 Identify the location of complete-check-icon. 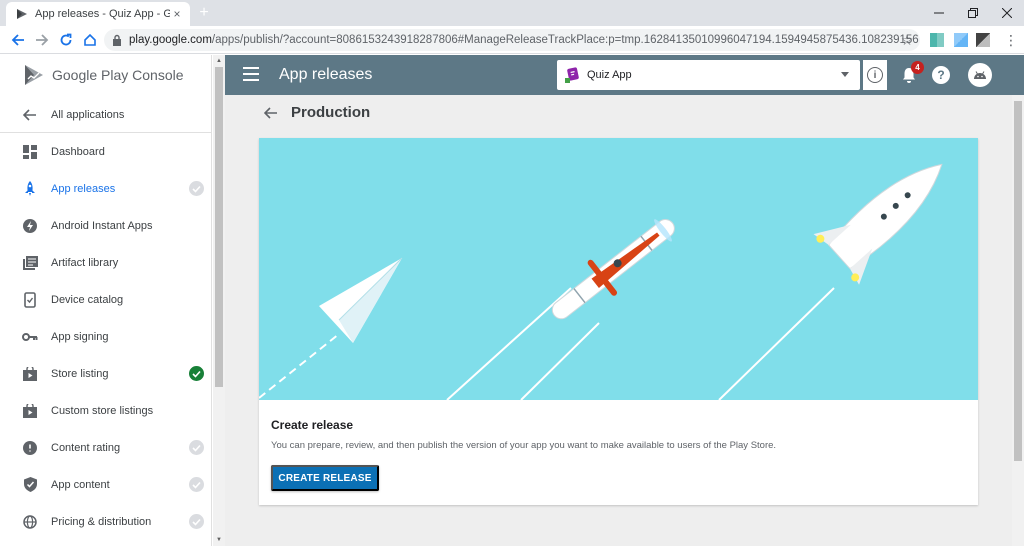
(196, 373).